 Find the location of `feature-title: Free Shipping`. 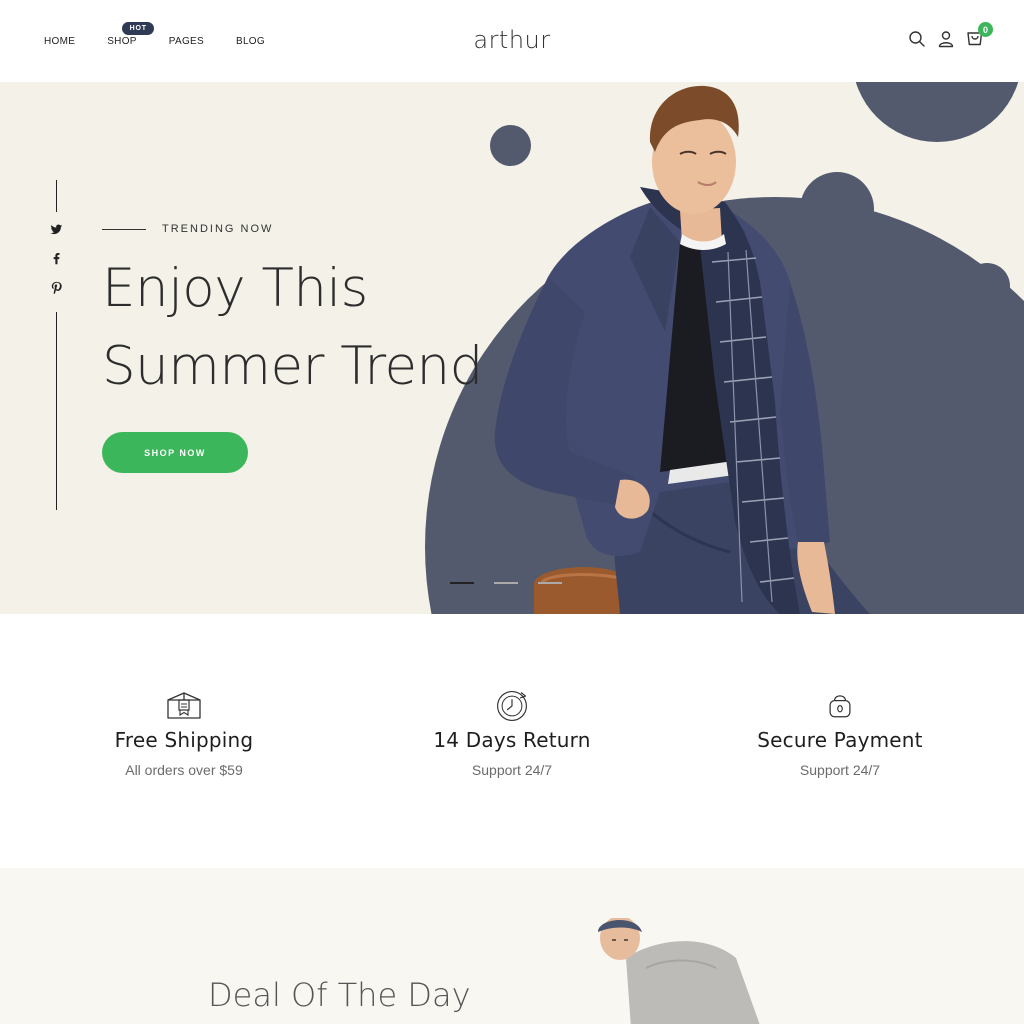

feature-title: Free Shipping is located at coordinates (184, 740).